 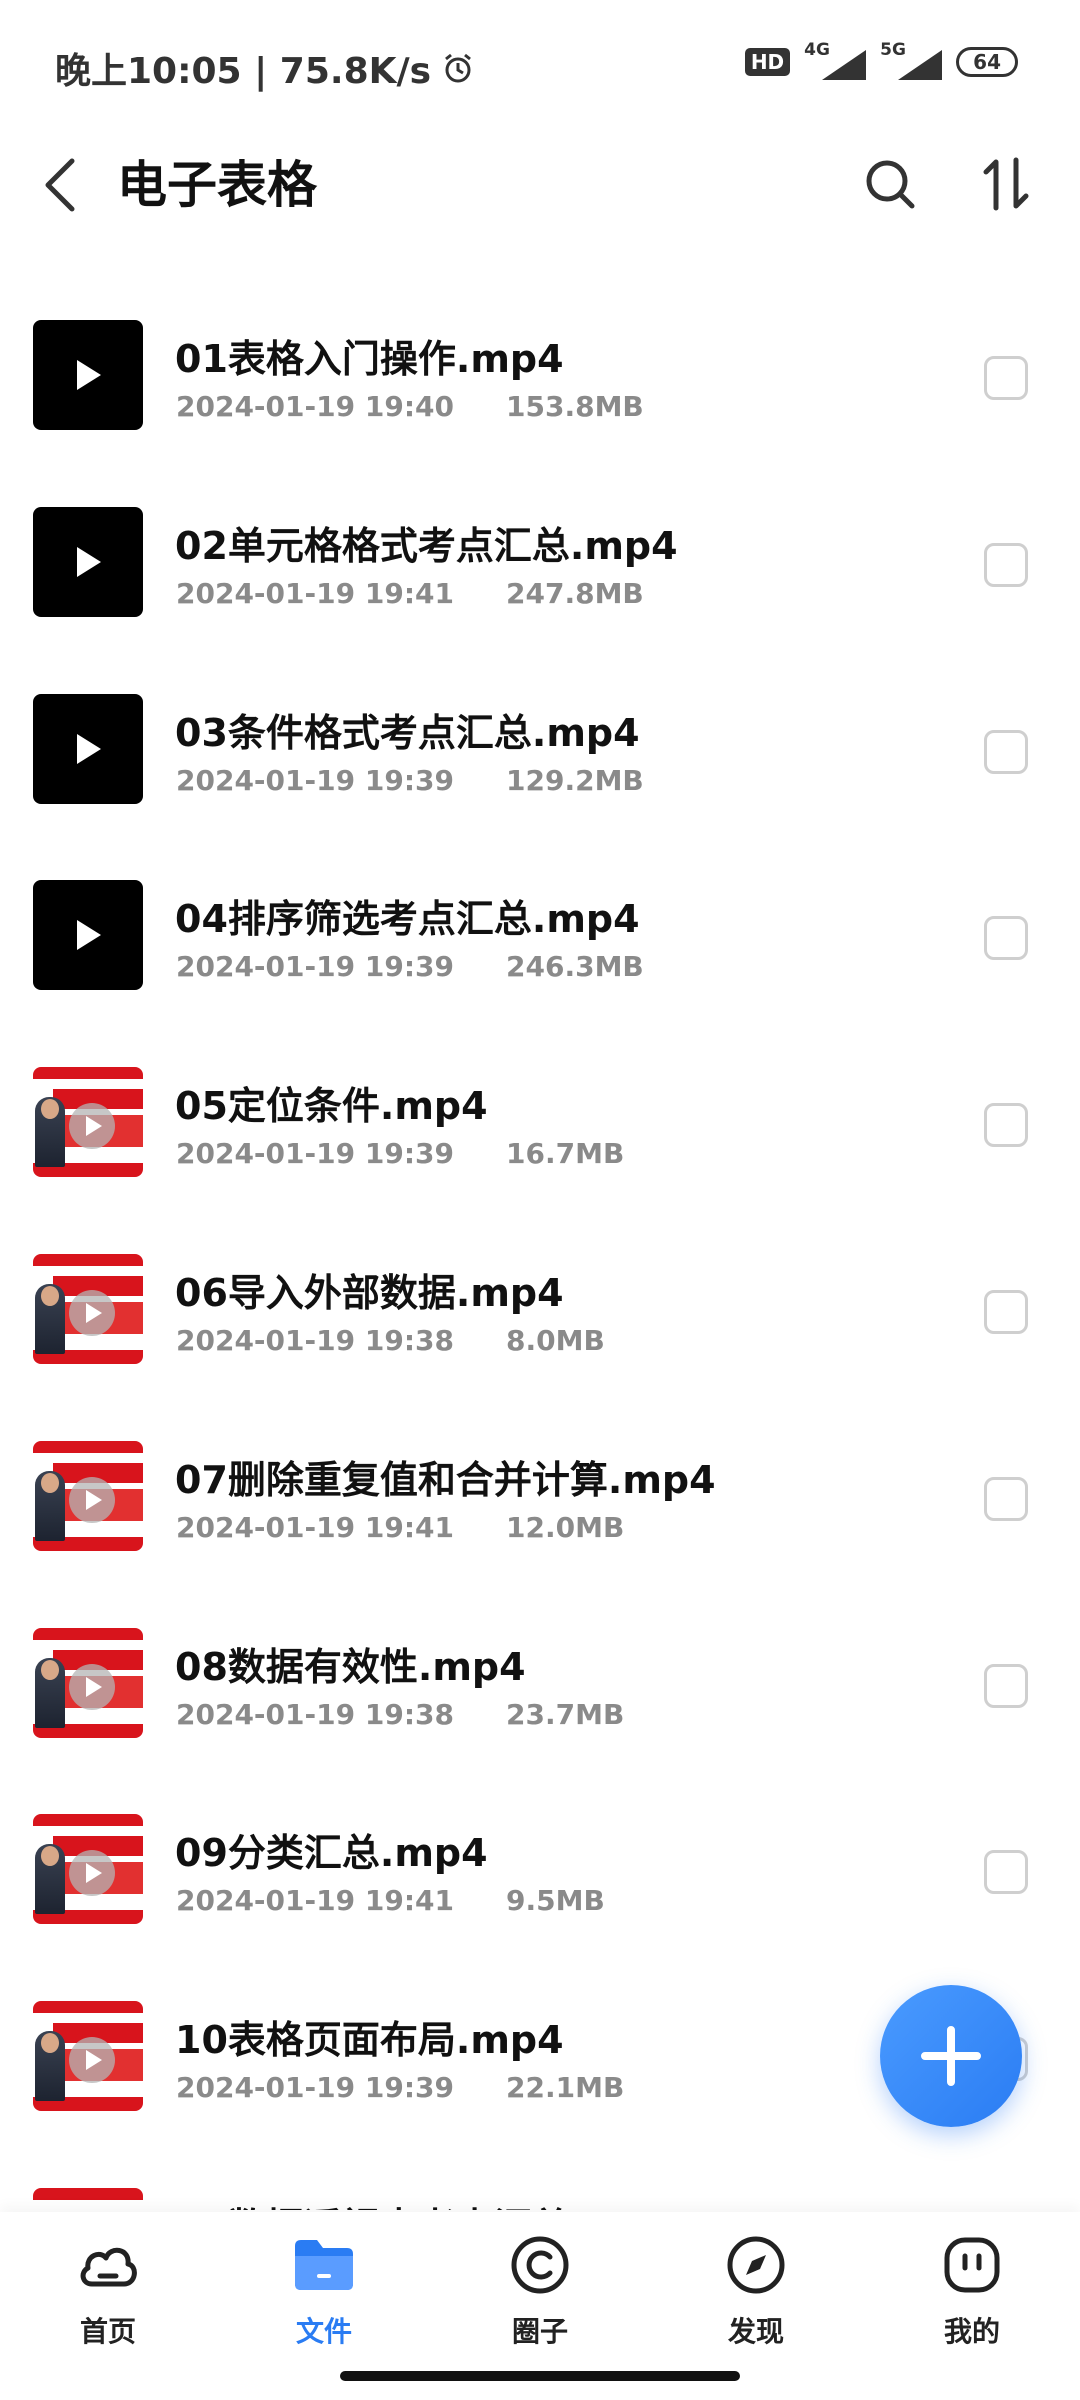 What do you see at coordinates (540, 1867) in the screenshot?
I see `file-row: 09分类汇总.mp4 2024-01-19 19:41 9.5MB` at bounding box center [540, 1867].